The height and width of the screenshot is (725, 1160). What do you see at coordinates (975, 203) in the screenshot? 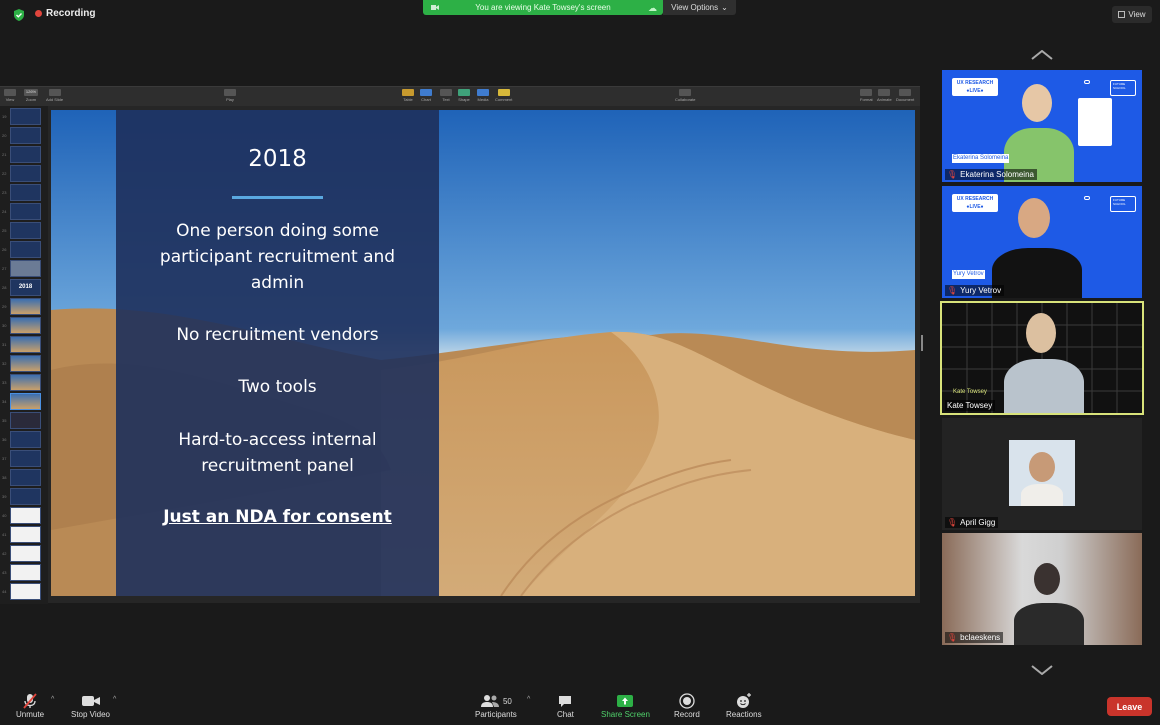
I see `ux-research-logo: UX RESEARCH ●LIVE●` at bounding box center [975, 203].